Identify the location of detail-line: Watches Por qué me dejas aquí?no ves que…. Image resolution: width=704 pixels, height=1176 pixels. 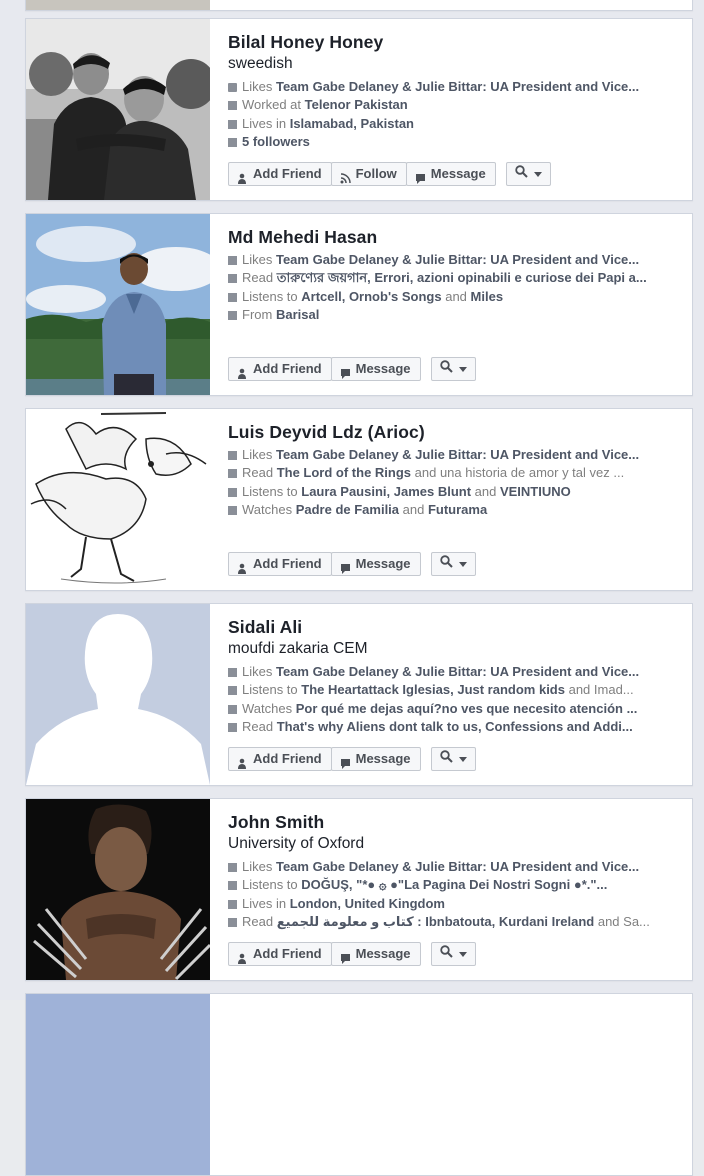
(454, 709).